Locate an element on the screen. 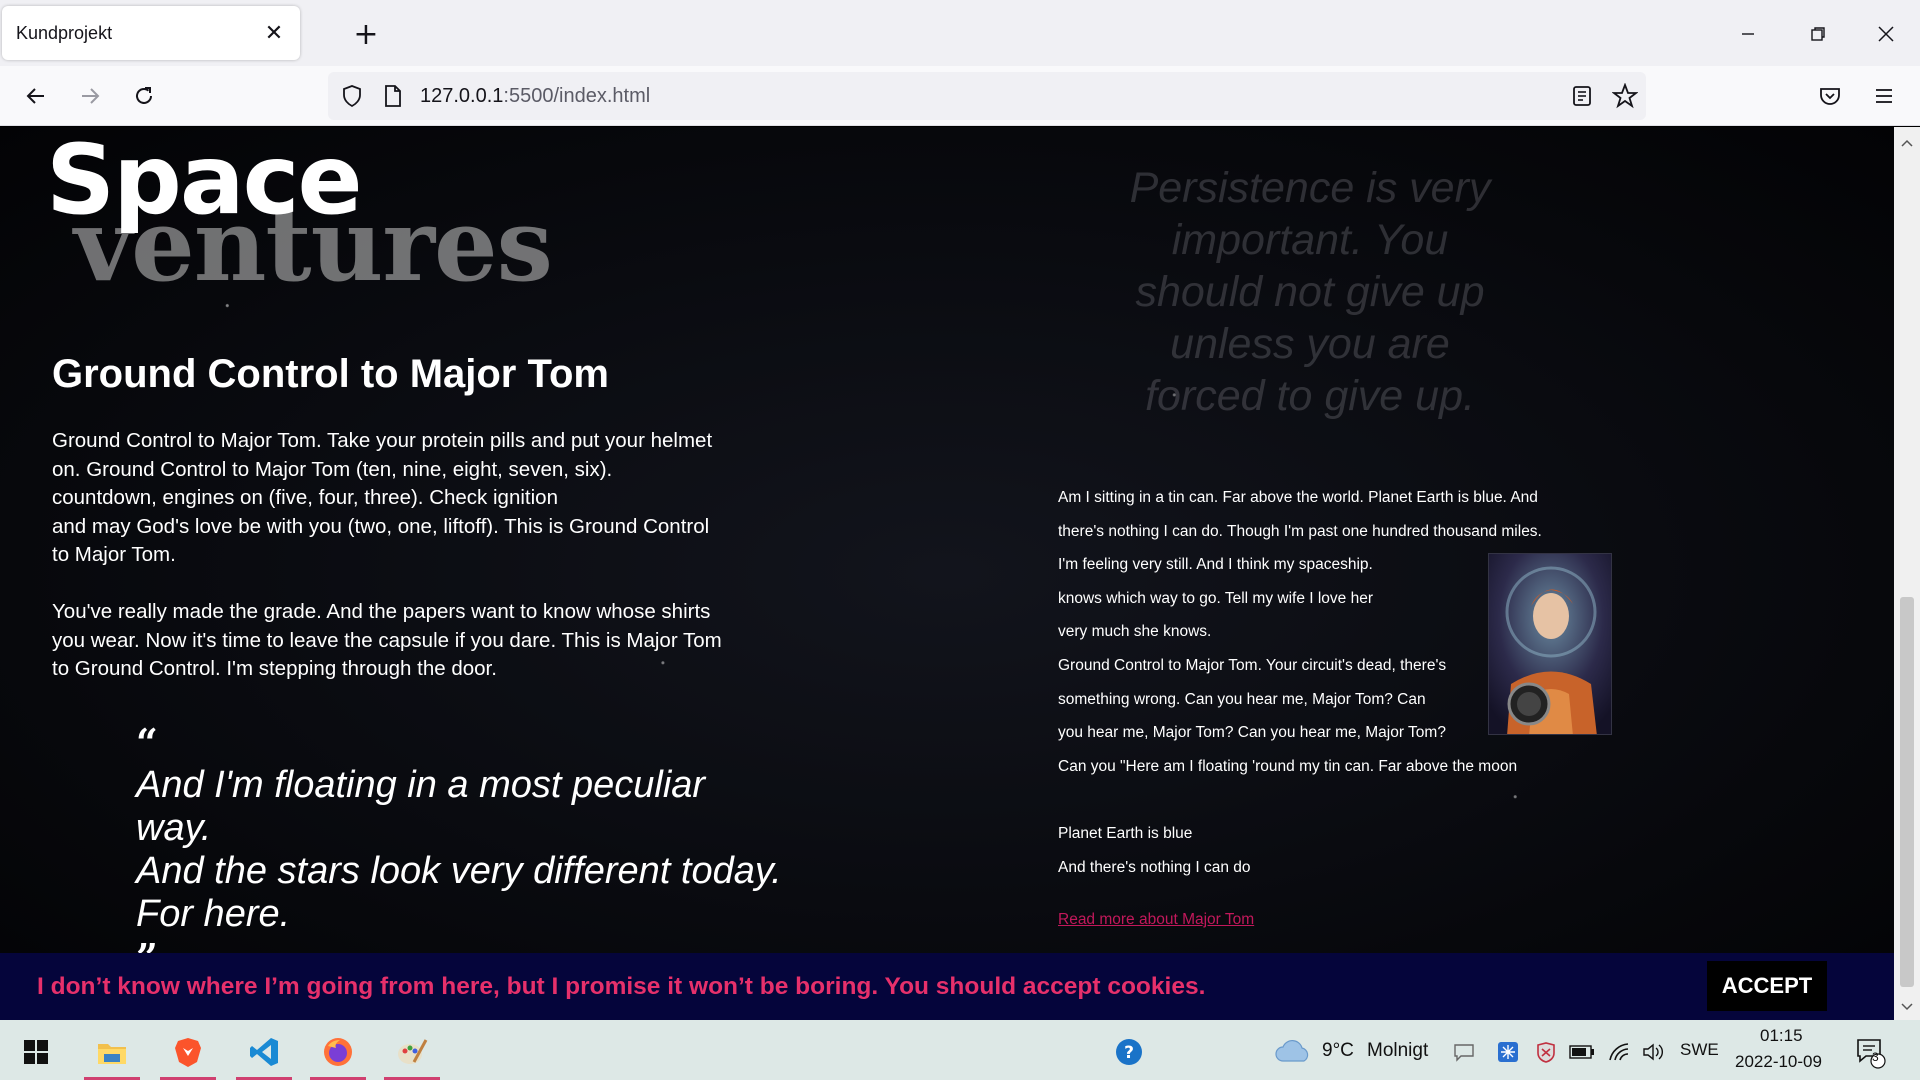 Image resolution: width=1920 pixels, height=1080 pixels. shield-icon is located at coordinates (352, 98).